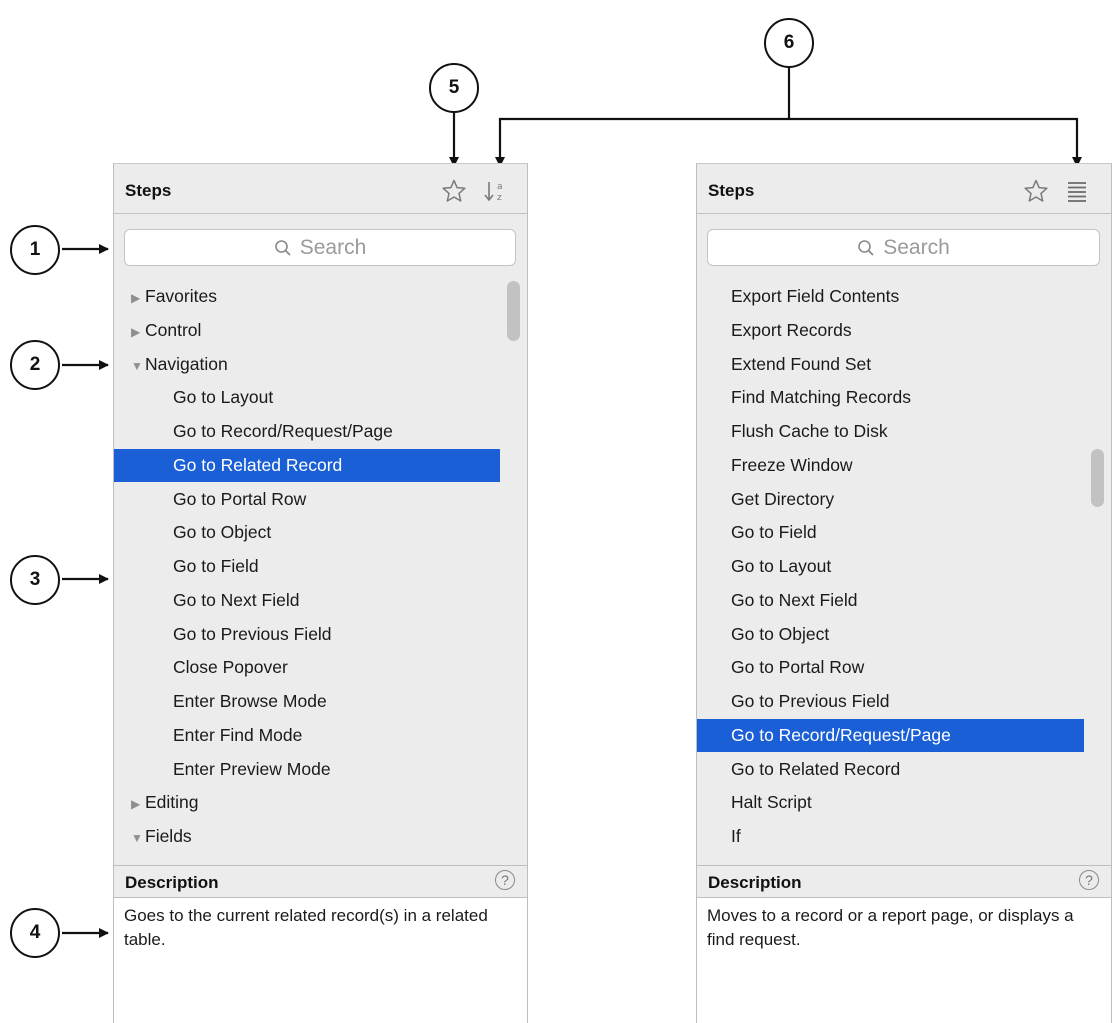  I want to click on item-label: Navigation, so click(186, 363).